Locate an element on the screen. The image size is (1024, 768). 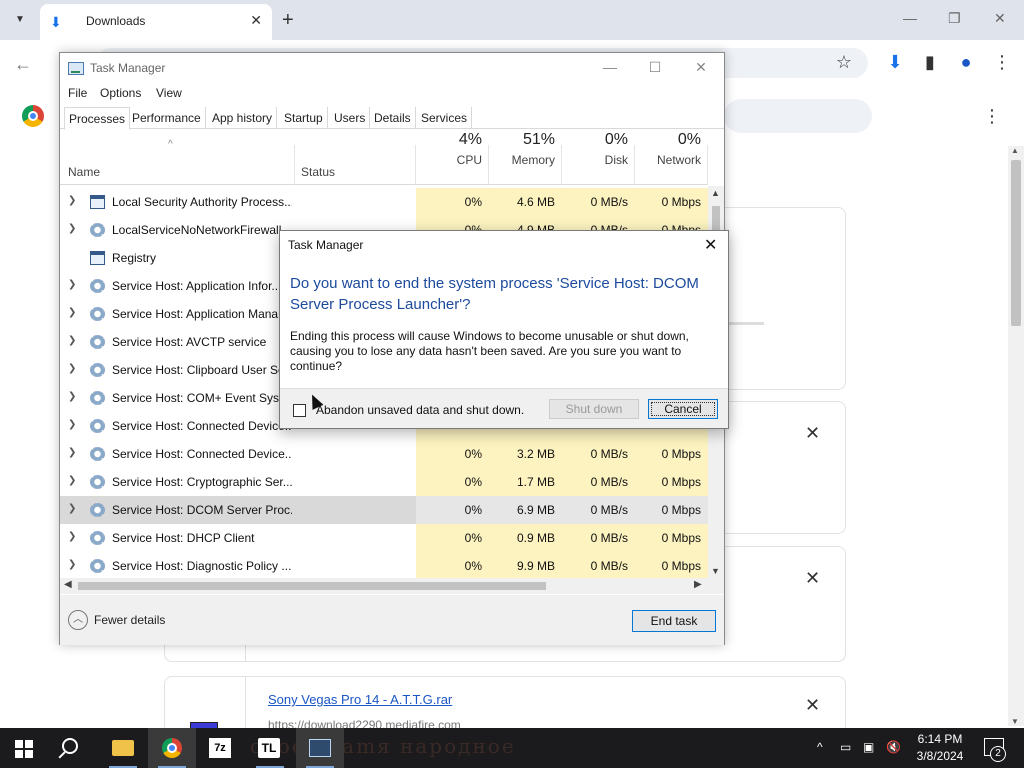
shut-down-button: Shut down is located at coordinates (594, 409).